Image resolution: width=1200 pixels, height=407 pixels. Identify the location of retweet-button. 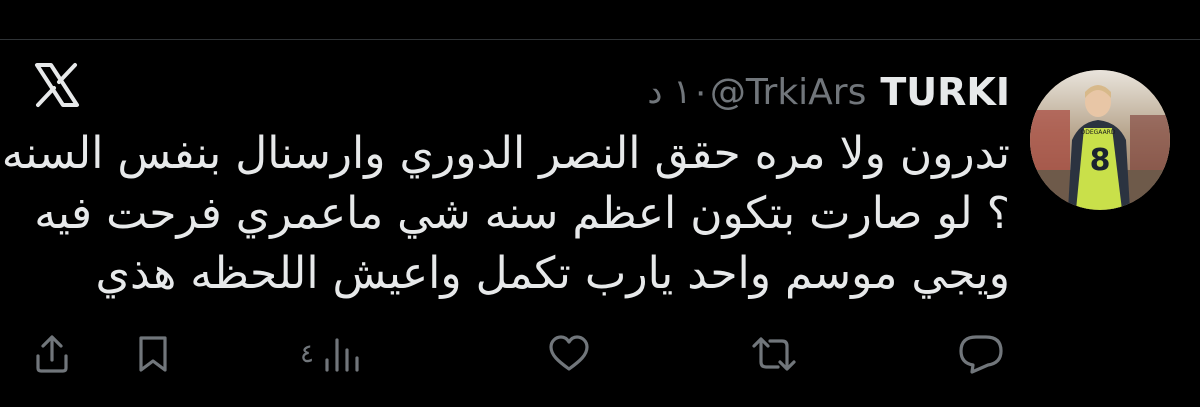
(774, 354).